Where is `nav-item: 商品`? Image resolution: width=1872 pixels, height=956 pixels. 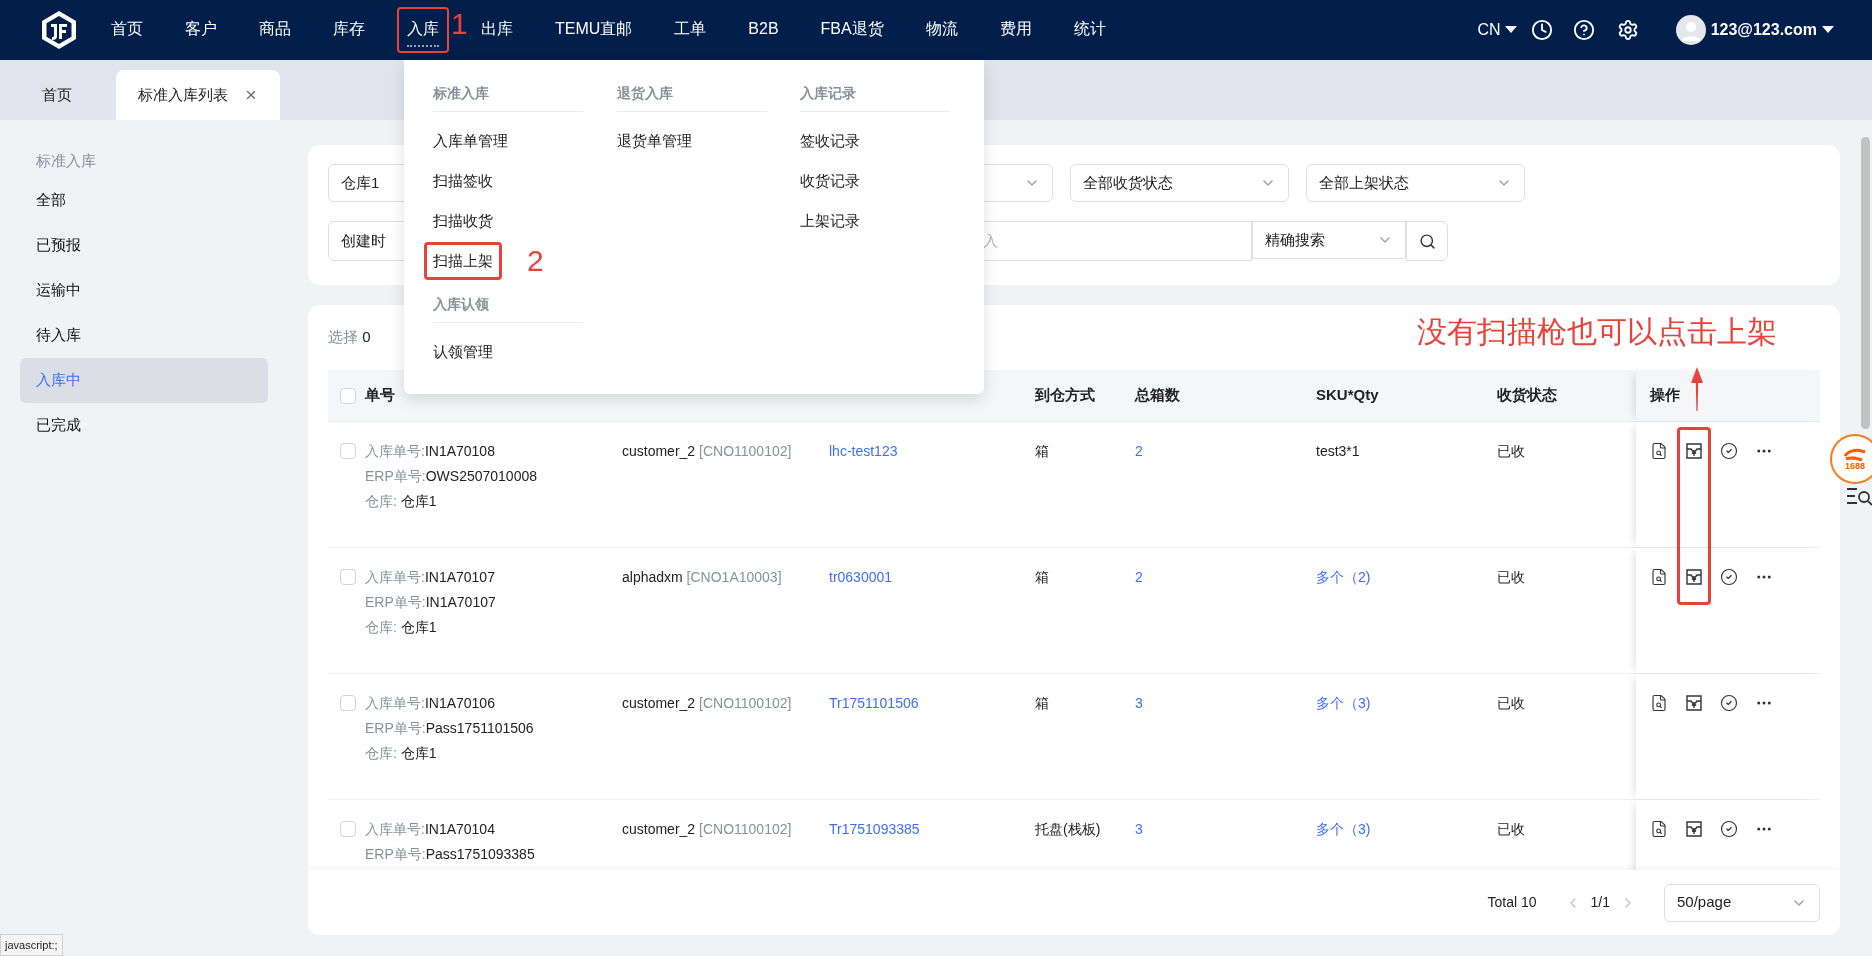
nav-item: 商品 is located at coordinates (275, 30).